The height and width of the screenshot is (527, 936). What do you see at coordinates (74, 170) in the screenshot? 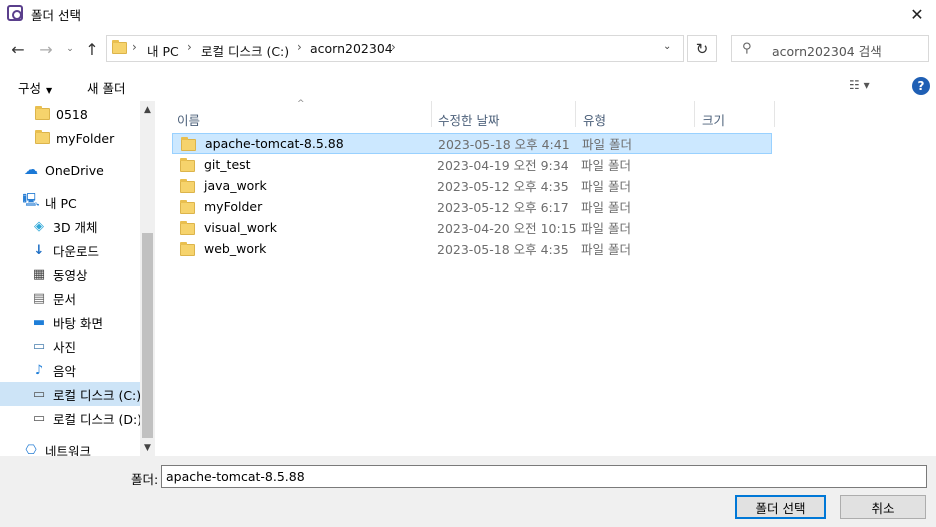
I see `nav-item-label: OneDrive` at bounding box center [74, 170].